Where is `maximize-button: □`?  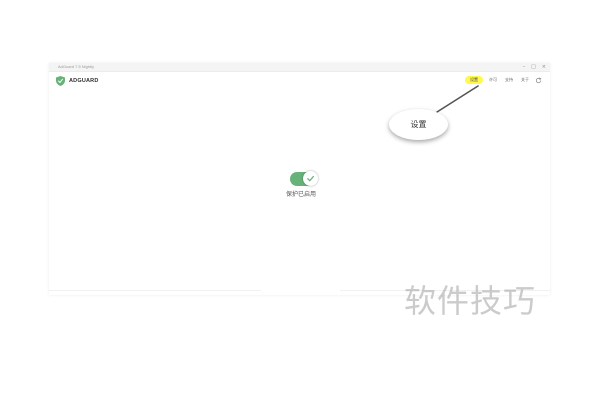 maximize-button: □ is located at coordinates (533, 67).